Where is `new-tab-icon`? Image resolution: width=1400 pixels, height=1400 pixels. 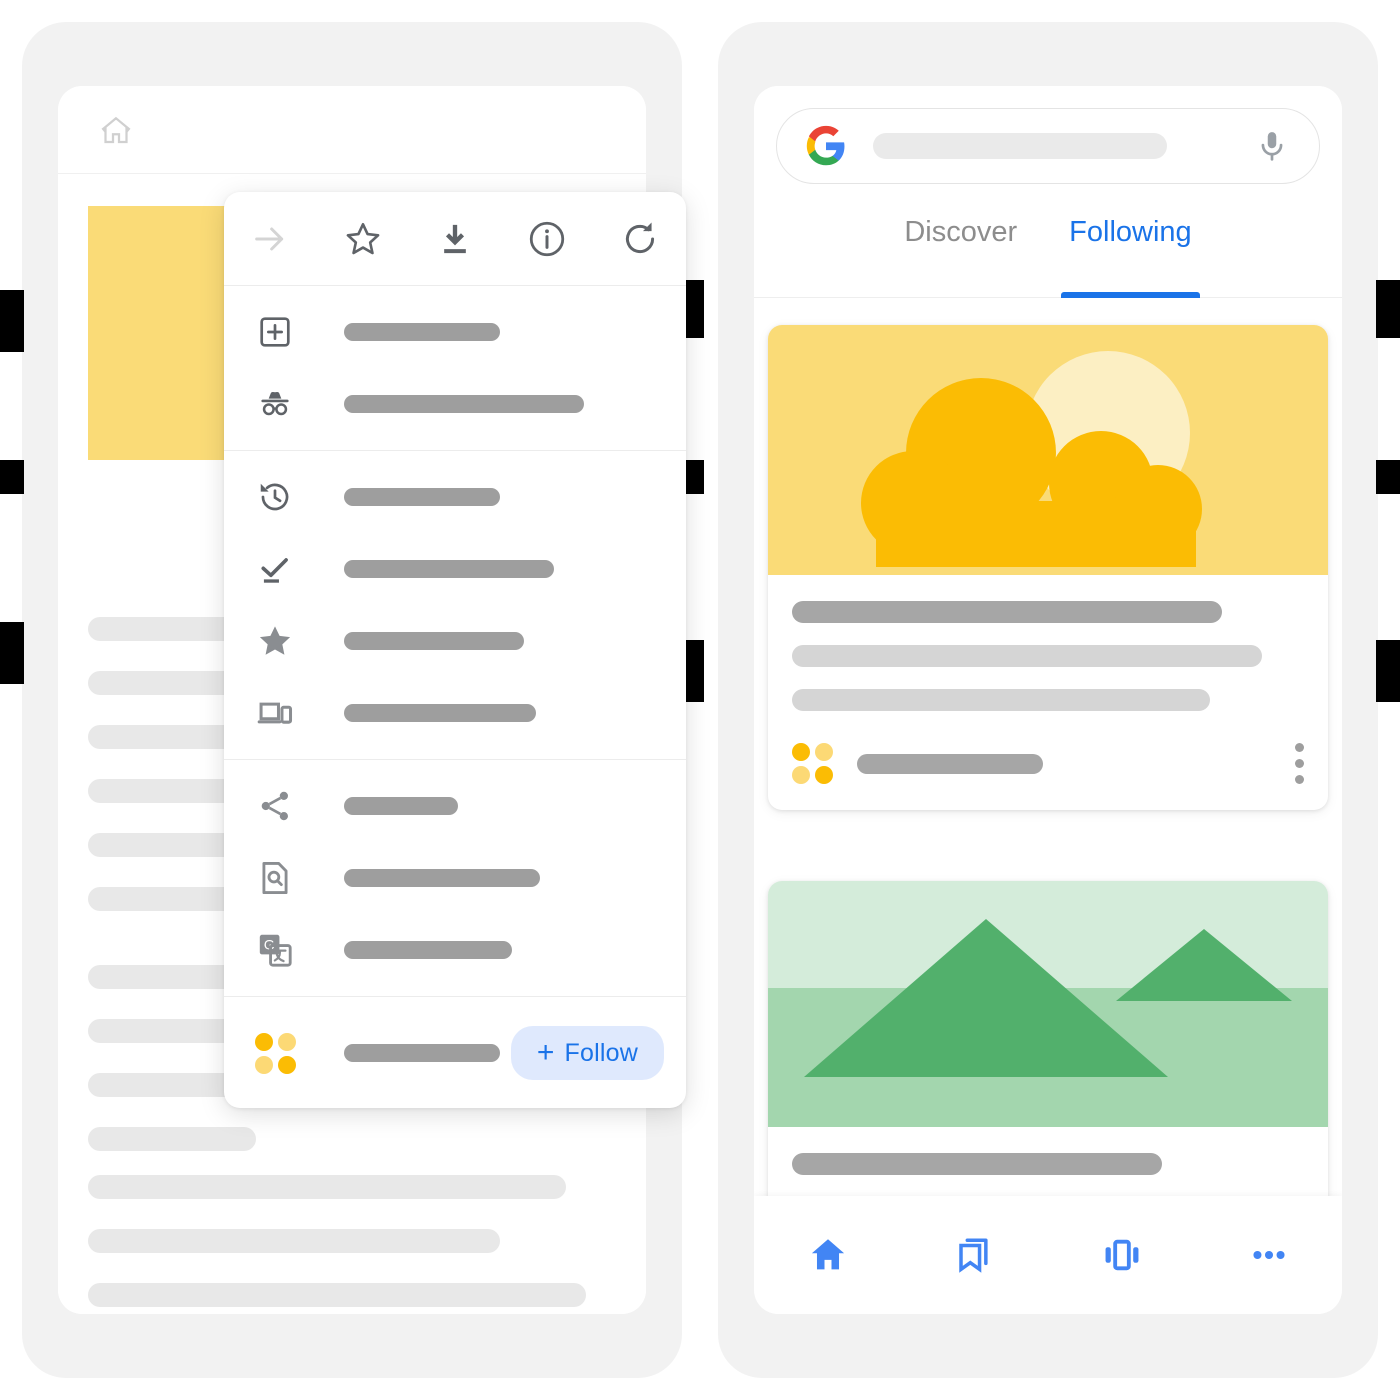 new-tab-icon is located at coordinates (275, 332).